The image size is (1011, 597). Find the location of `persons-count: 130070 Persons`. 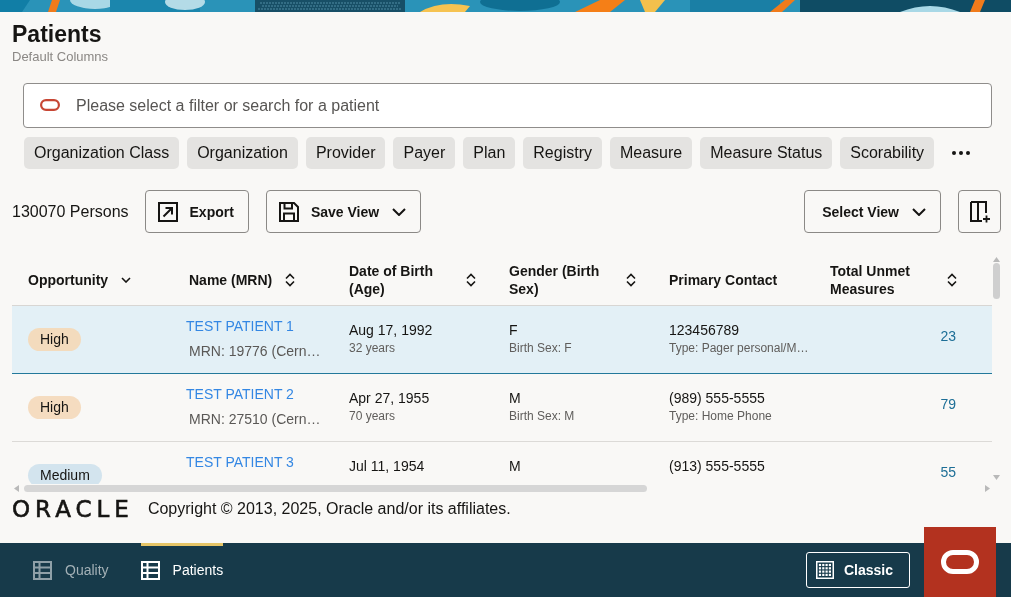

persons-count: 130070 Persons is located at coordinates (70, 211).